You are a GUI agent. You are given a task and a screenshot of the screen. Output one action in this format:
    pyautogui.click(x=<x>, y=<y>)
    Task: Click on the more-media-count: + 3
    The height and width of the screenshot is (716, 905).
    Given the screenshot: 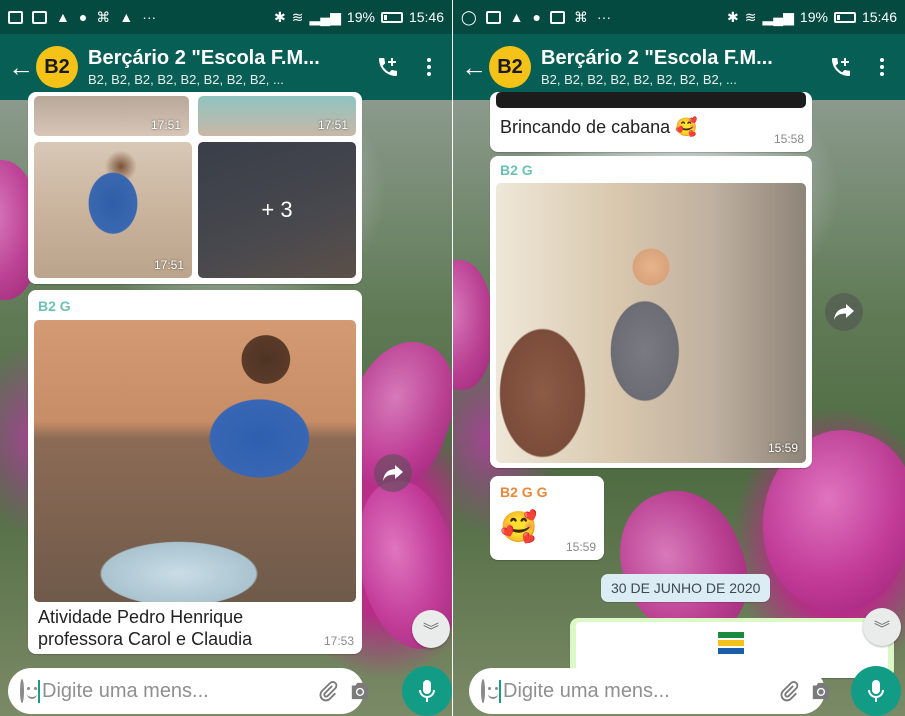 What is the action you would take?
    pyautogui.click(x=277, y=210)
    